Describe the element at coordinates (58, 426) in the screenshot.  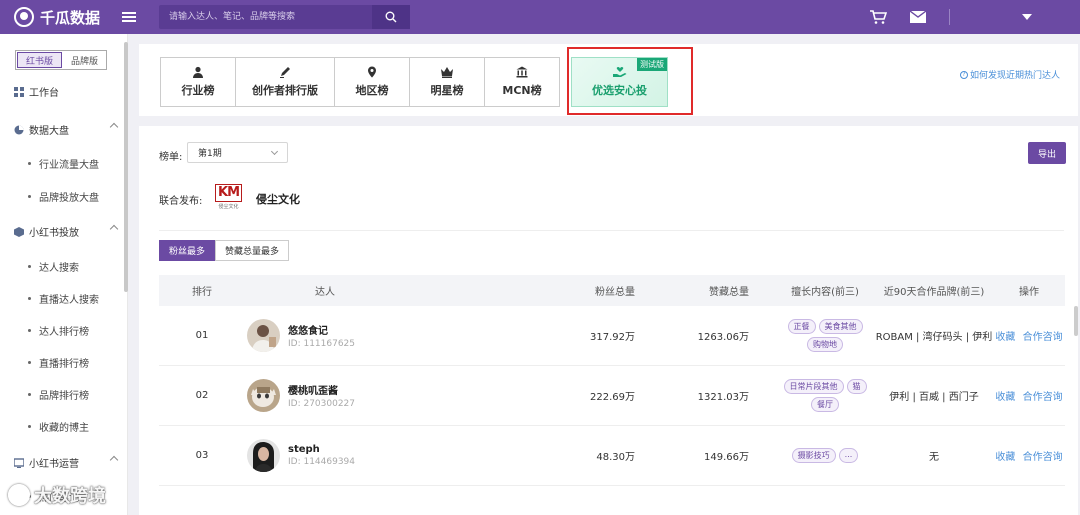
I see `sidebar-sub-favorites: 收藏的博主` at that location.